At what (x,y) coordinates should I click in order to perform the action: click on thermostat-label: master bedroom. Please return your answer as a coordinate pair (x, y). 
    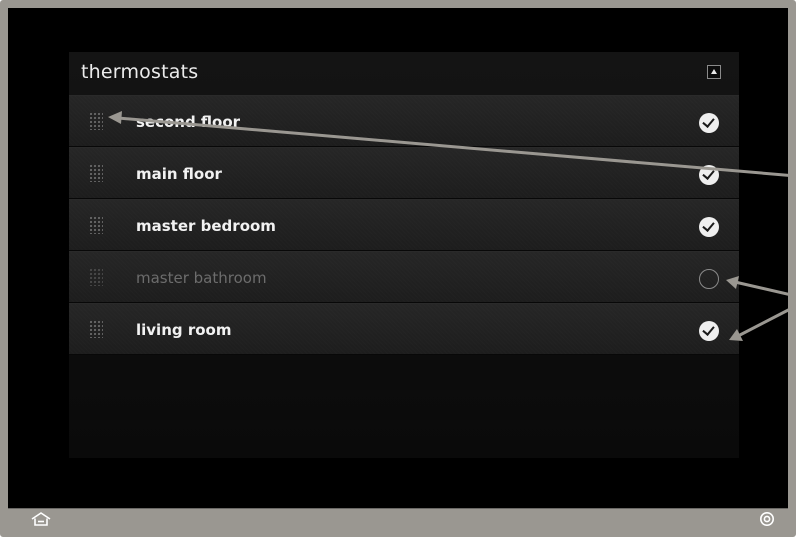
    Looking at the image, I should click on (206, 226).